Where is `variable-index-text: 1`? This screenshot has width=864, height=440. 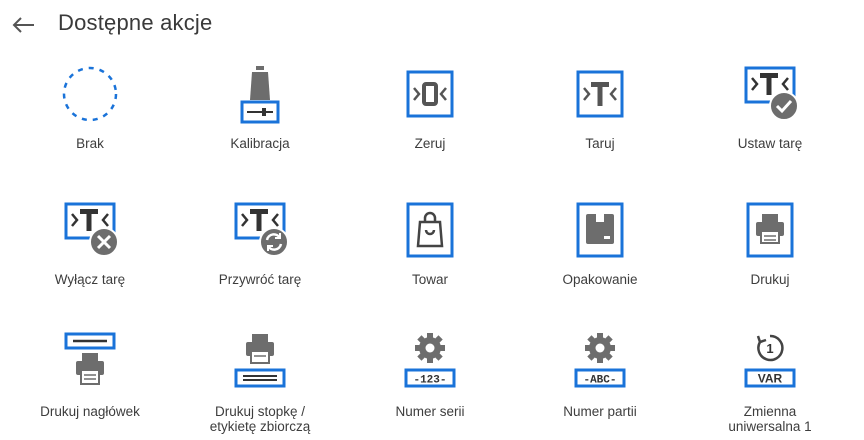
variable-index-text: 1 is located at coordinates (769, 348).